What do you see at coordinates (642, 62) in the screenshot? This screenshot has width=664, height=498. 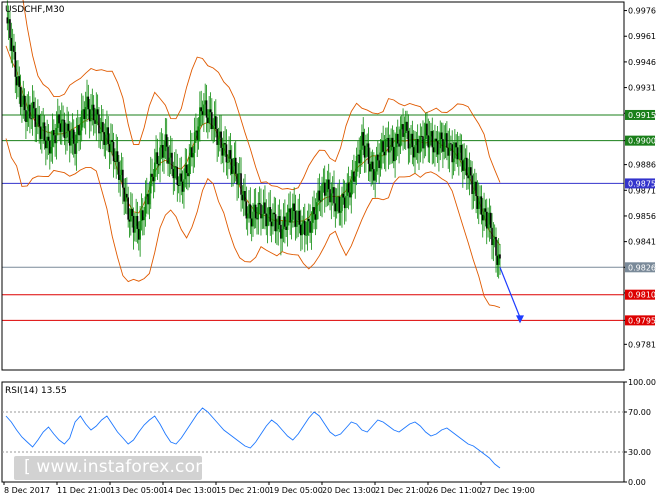 I see `y-tick-label: 0.9946` at bounding box center [642, 62].